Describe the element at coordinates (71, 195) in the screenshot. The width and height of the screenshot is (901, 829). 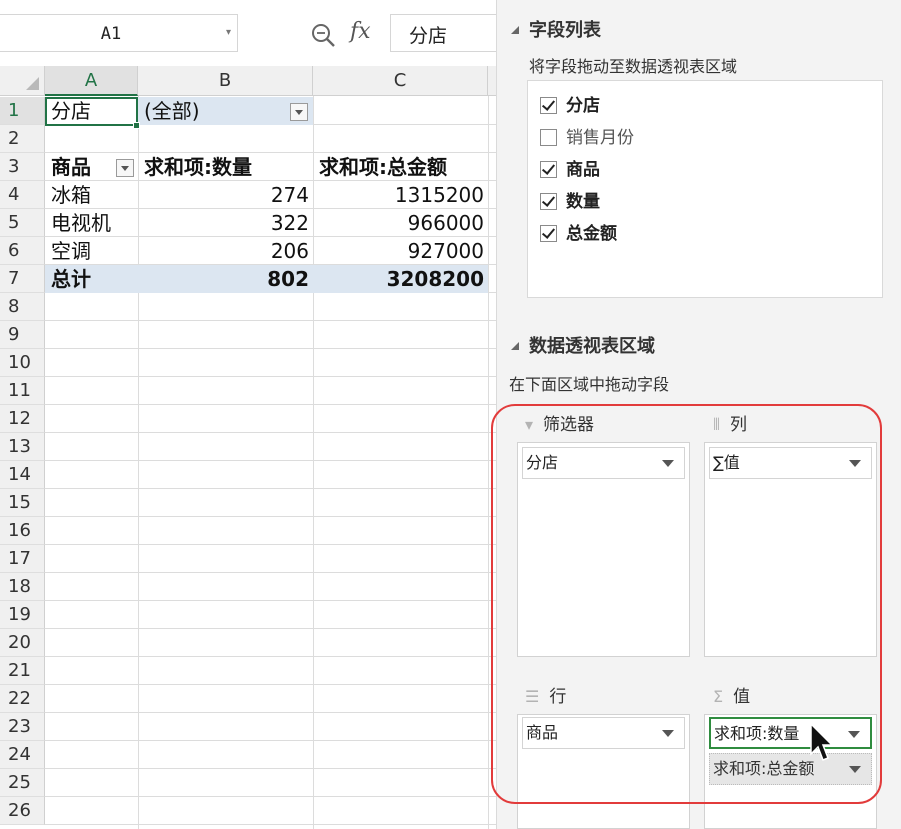
I see `item-cell: 冰箱` at that location.